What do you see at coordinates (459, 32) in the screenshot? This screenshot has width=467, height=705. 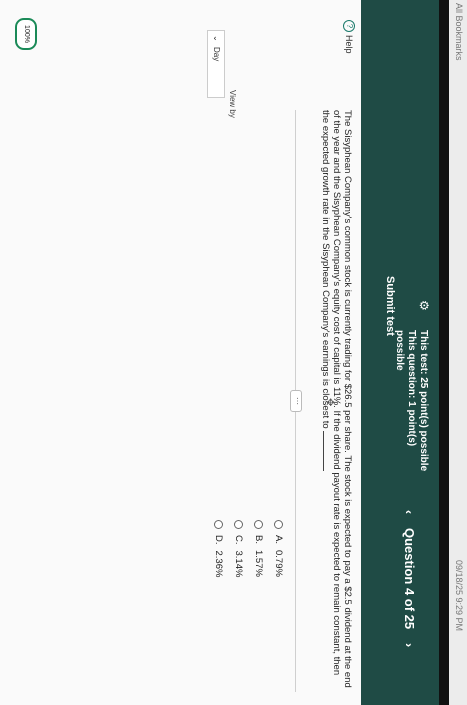 I see `bookmarks-link: All Bookmarks` at bounding box center [459, 32].